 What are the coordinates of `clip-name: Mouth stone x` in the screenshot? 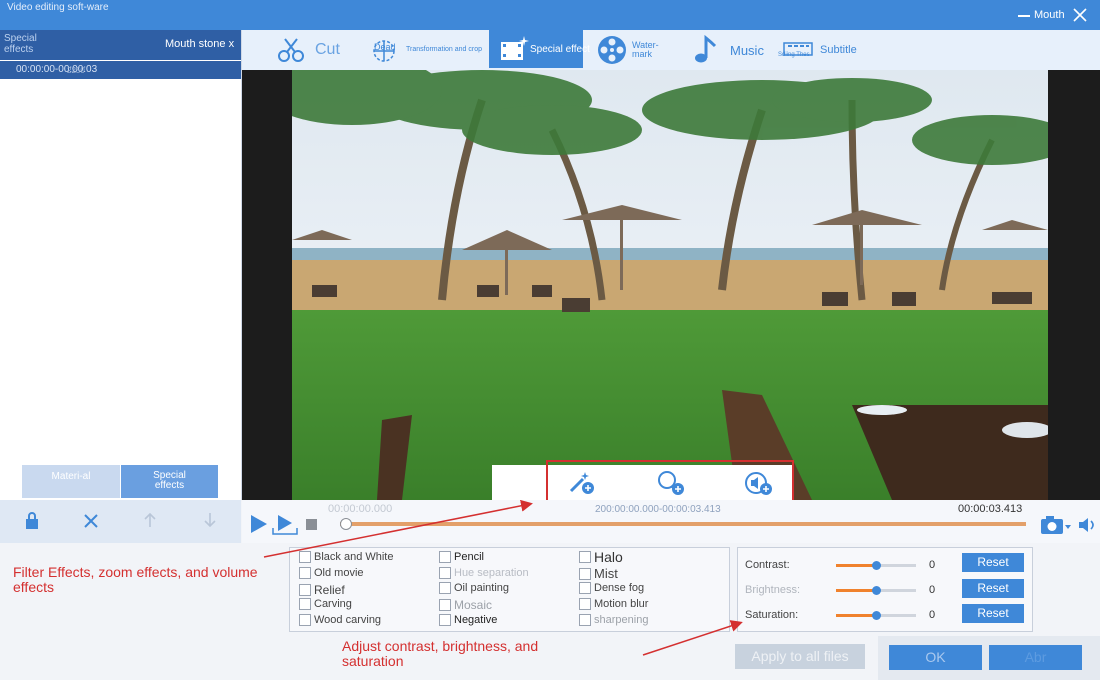 It's located at (199, 44).